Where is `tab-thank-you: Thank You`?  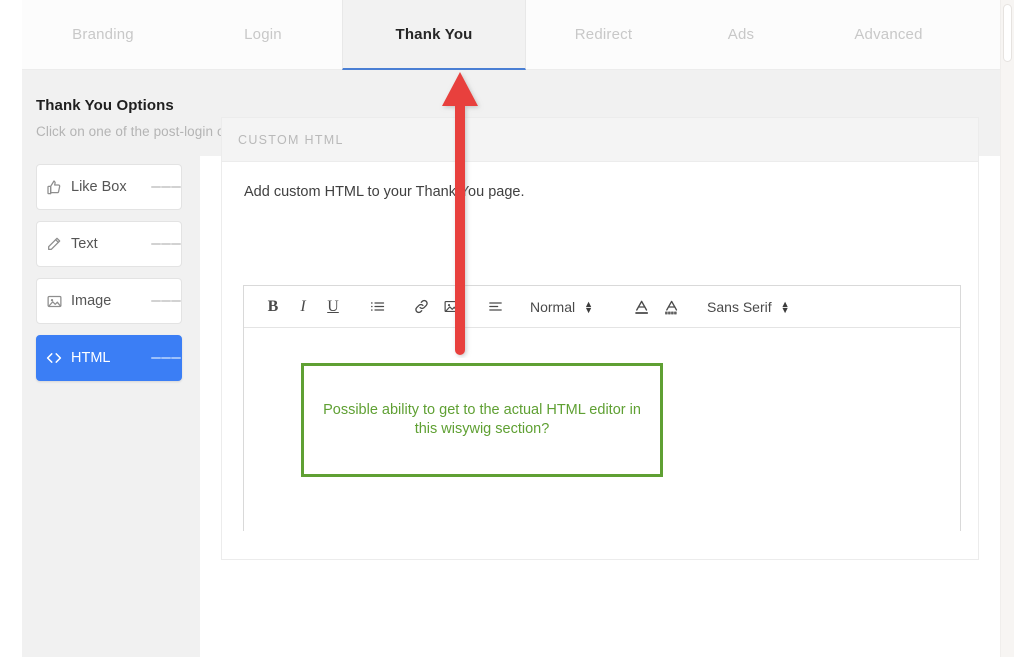 tab-thank-you: Thank You is located at coordinates (434, 35).